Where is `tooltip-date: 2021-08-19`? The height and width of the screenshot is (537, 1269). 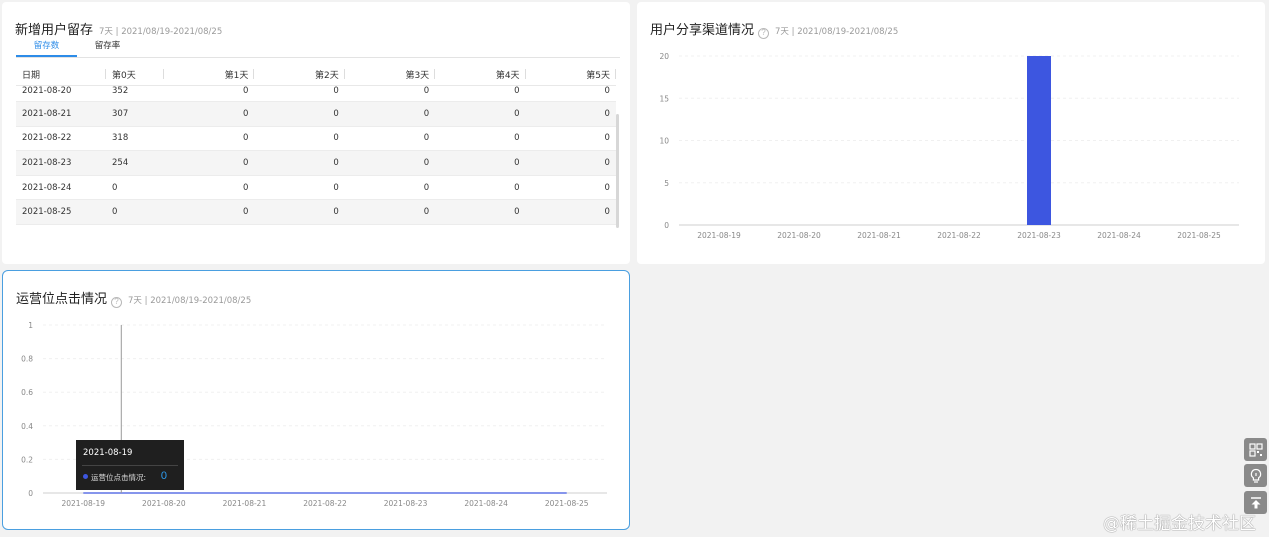 tooltip-date: 2021-08-19 is located at coordinates (108, 453).